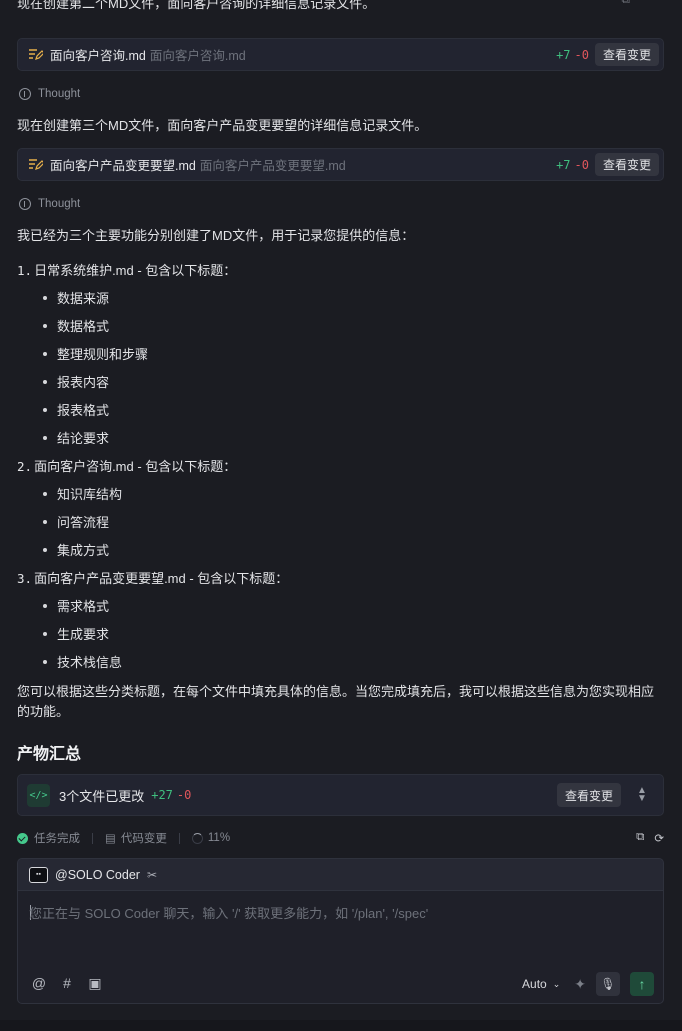 Image resolution: width=682 pixels, height=1031 pixels. What do you see at coordinates (659, 838) in the screenshot?
I see `refresh-icon: ⟳` at bounding box center [659, 838].